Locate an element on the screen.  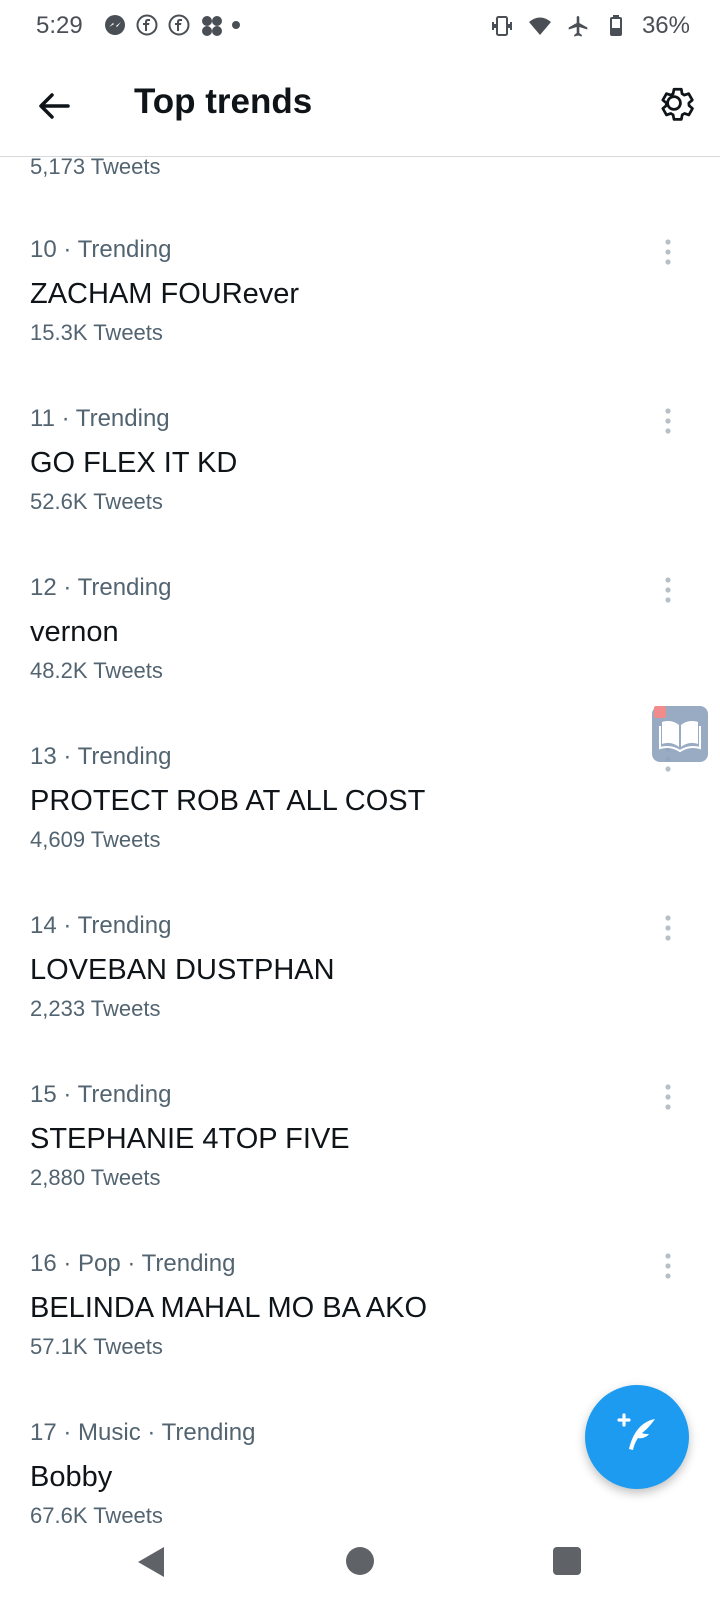
trend-count: 15.3K Tweets is located at coordinates (96, 332).